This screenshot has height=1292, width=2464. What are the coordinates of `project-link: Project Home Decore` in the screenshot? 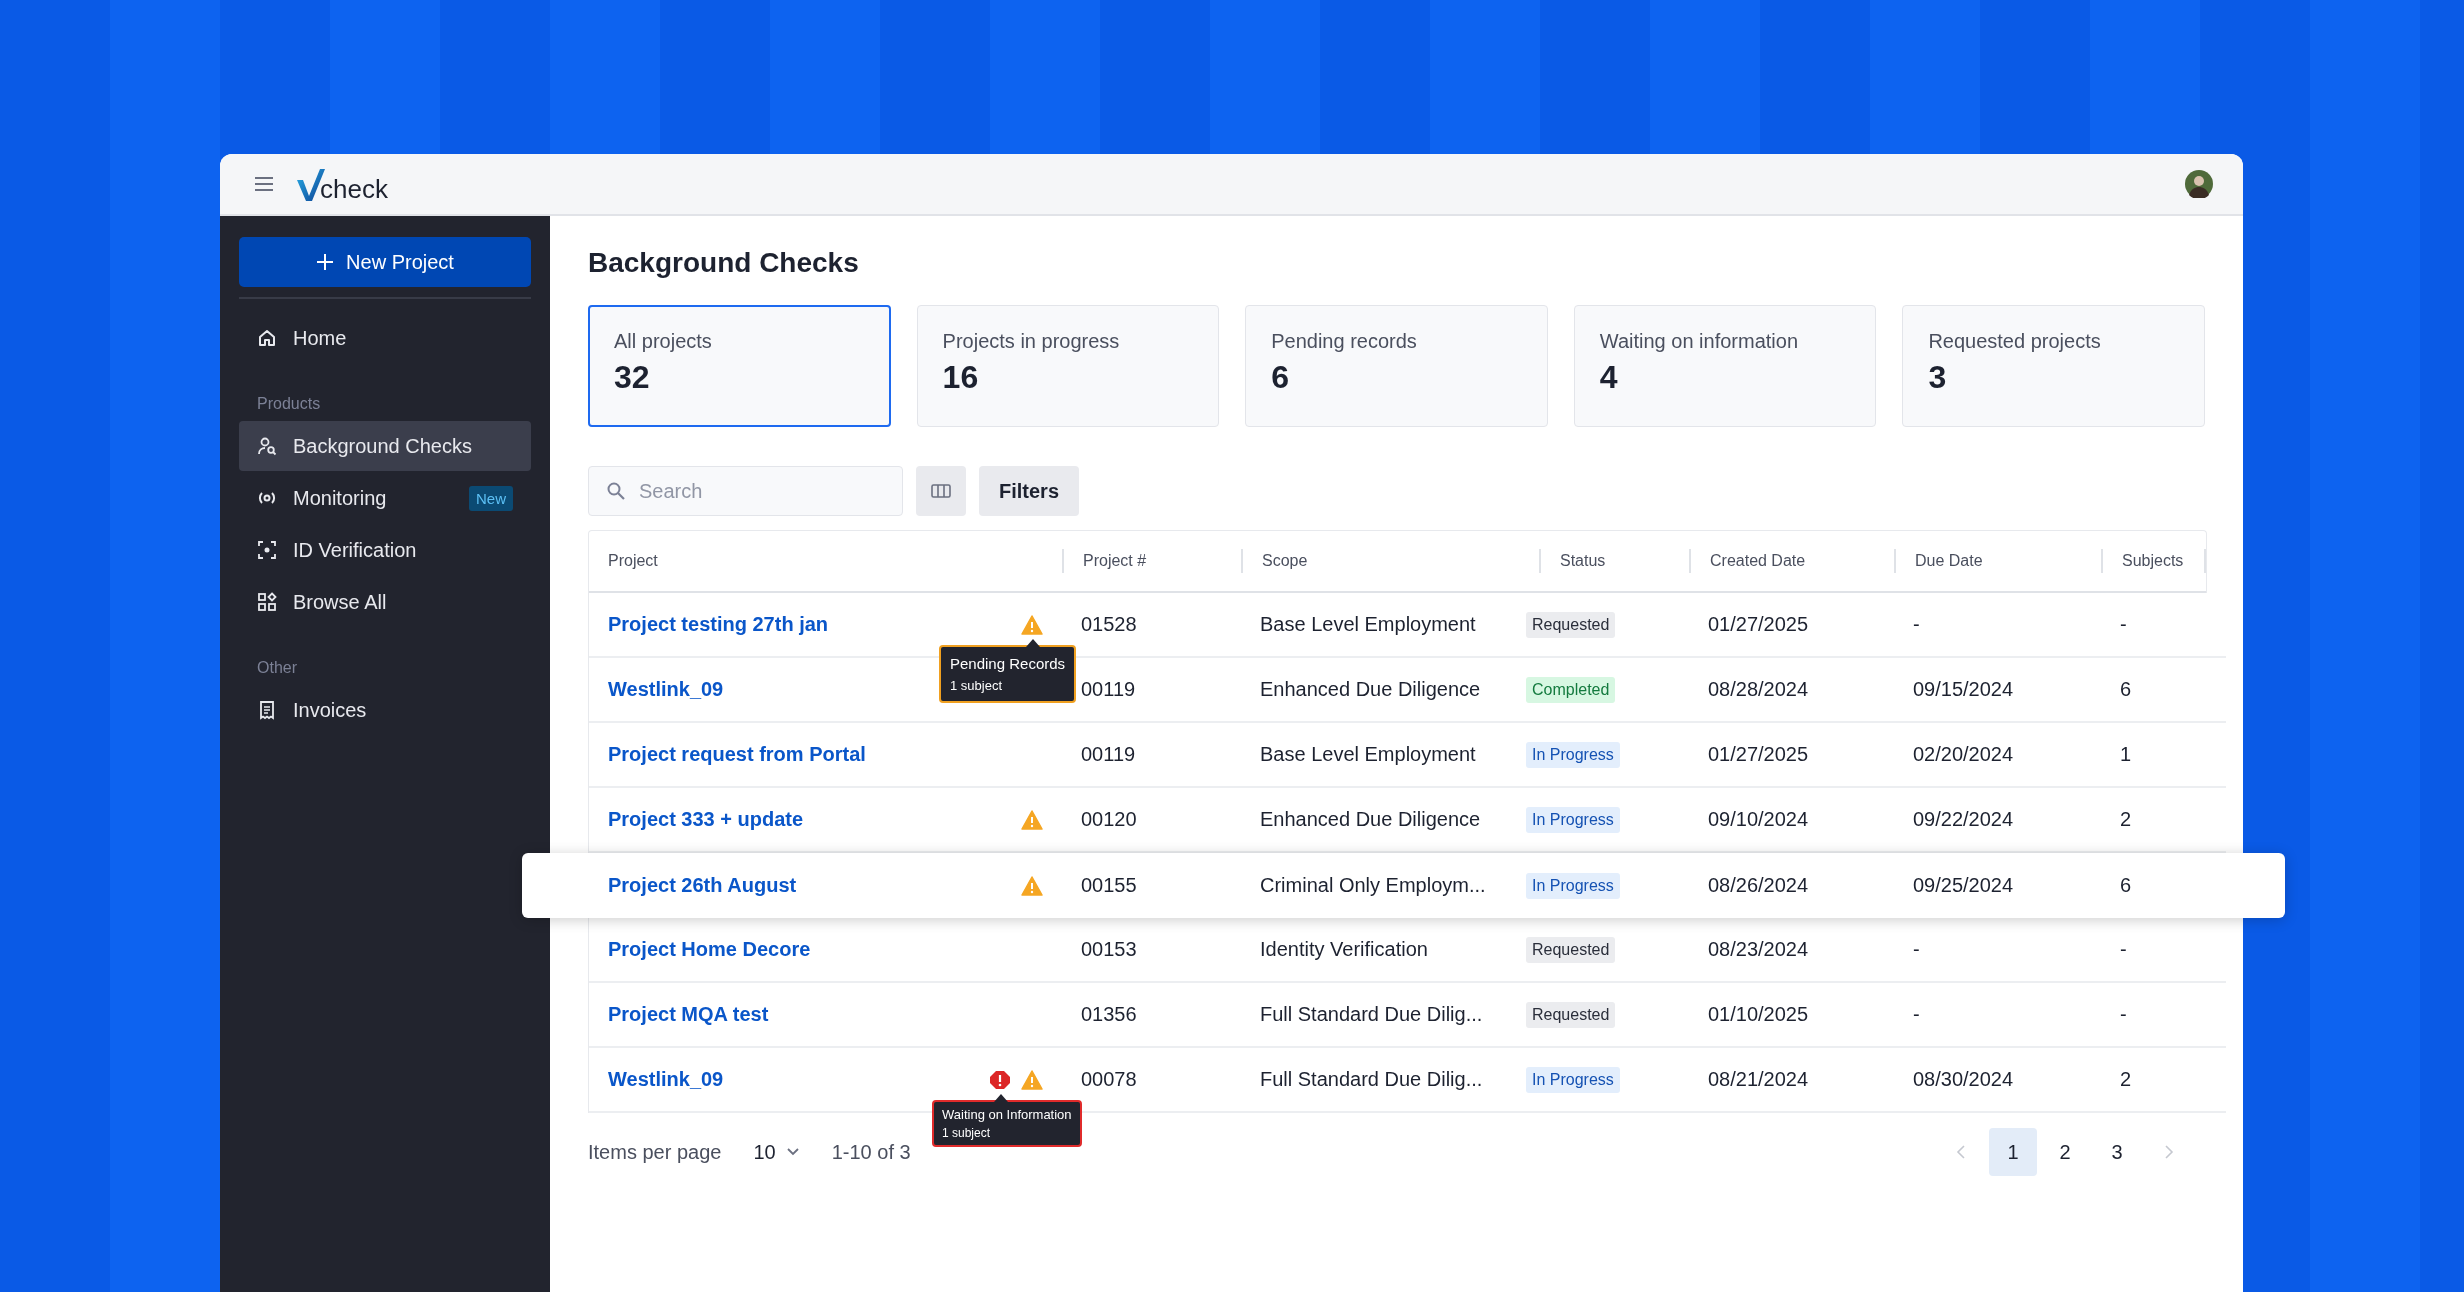 It's located at (709, 949).